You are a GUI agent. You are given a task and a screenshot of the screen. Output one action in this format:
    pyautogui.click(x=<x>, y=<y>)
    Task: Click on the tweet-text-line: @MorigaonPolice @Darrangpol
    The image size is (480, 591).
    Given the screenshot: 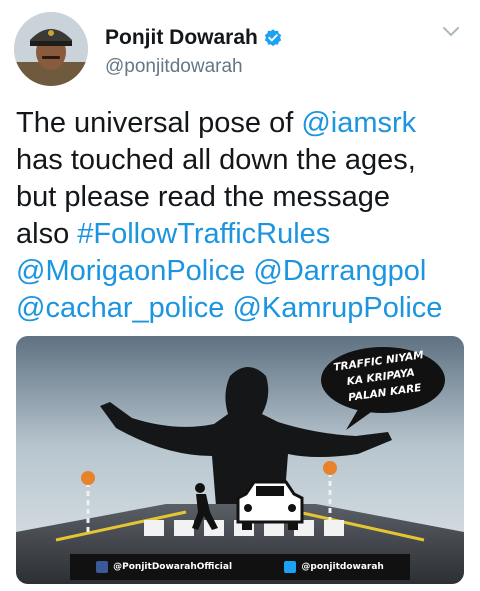 What is the action you would take?
    pyautogui.click(x=241, y=271)
    